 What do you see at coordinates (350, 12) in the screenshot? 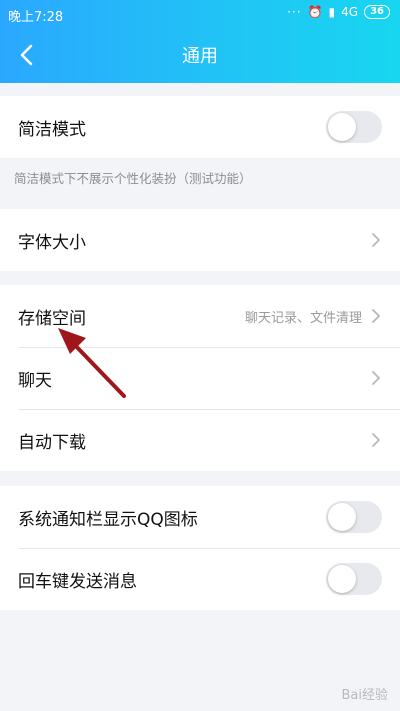
I see `network-type: 4G` at bounding box center [350, 12].